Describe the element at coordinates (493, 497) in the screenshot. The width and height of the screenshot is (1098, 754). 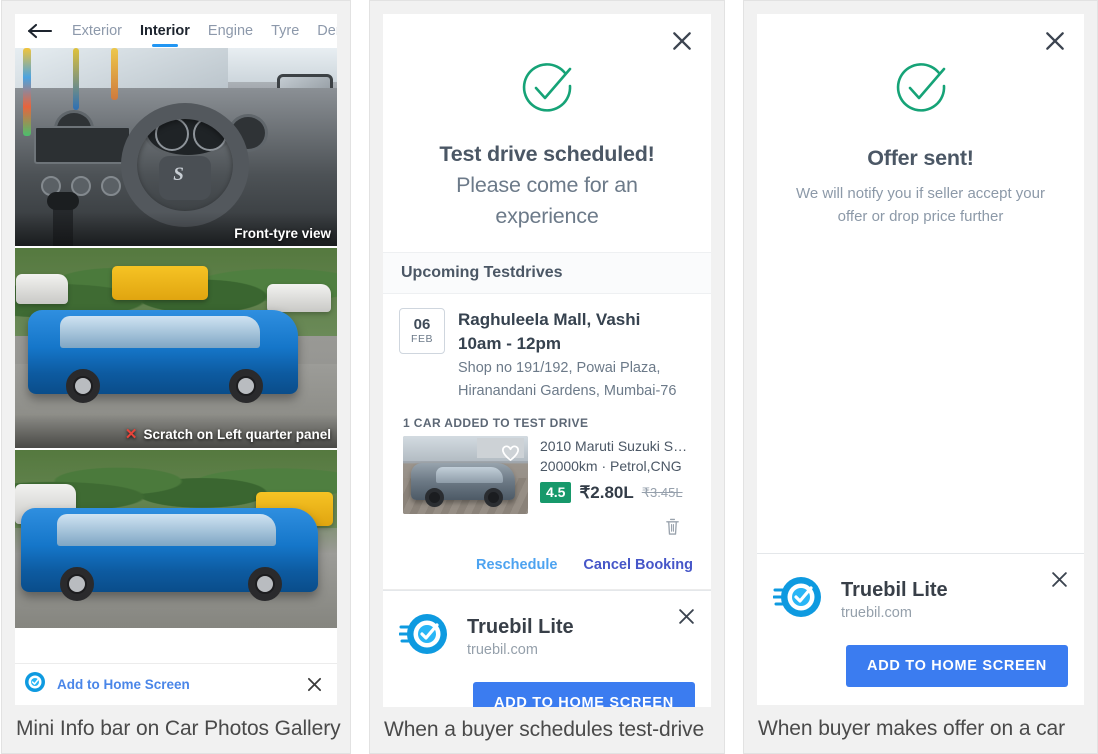
I see `thumb-rear-wheel` at that location.